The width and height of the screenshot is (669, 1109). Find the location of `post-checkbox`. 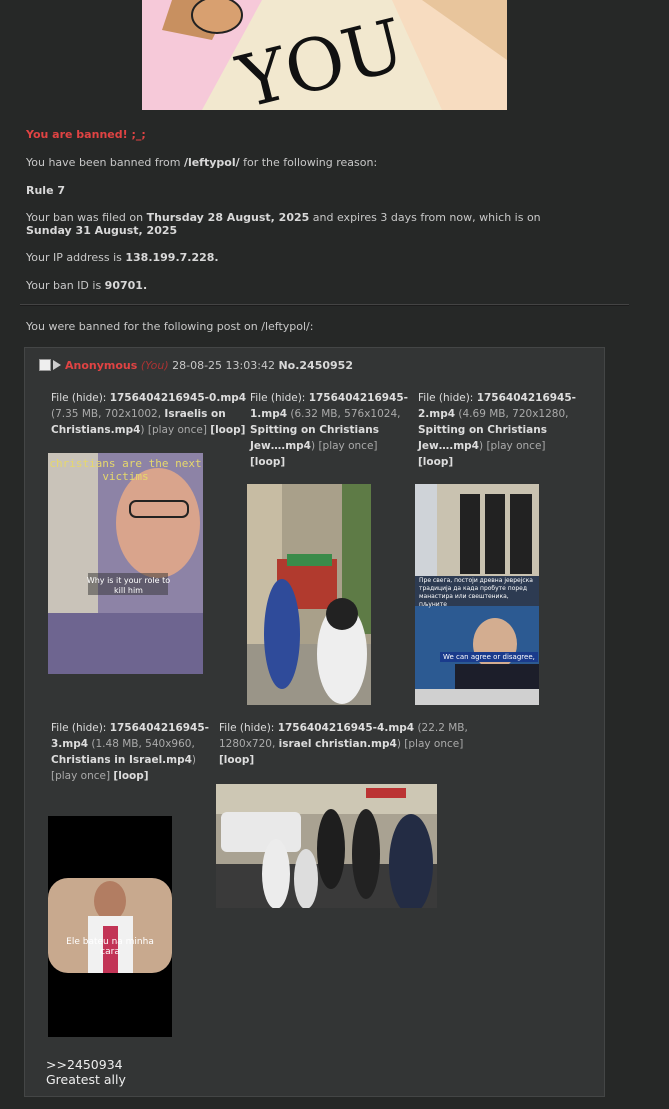

post-checkbox is located at coordinates (45, 365).